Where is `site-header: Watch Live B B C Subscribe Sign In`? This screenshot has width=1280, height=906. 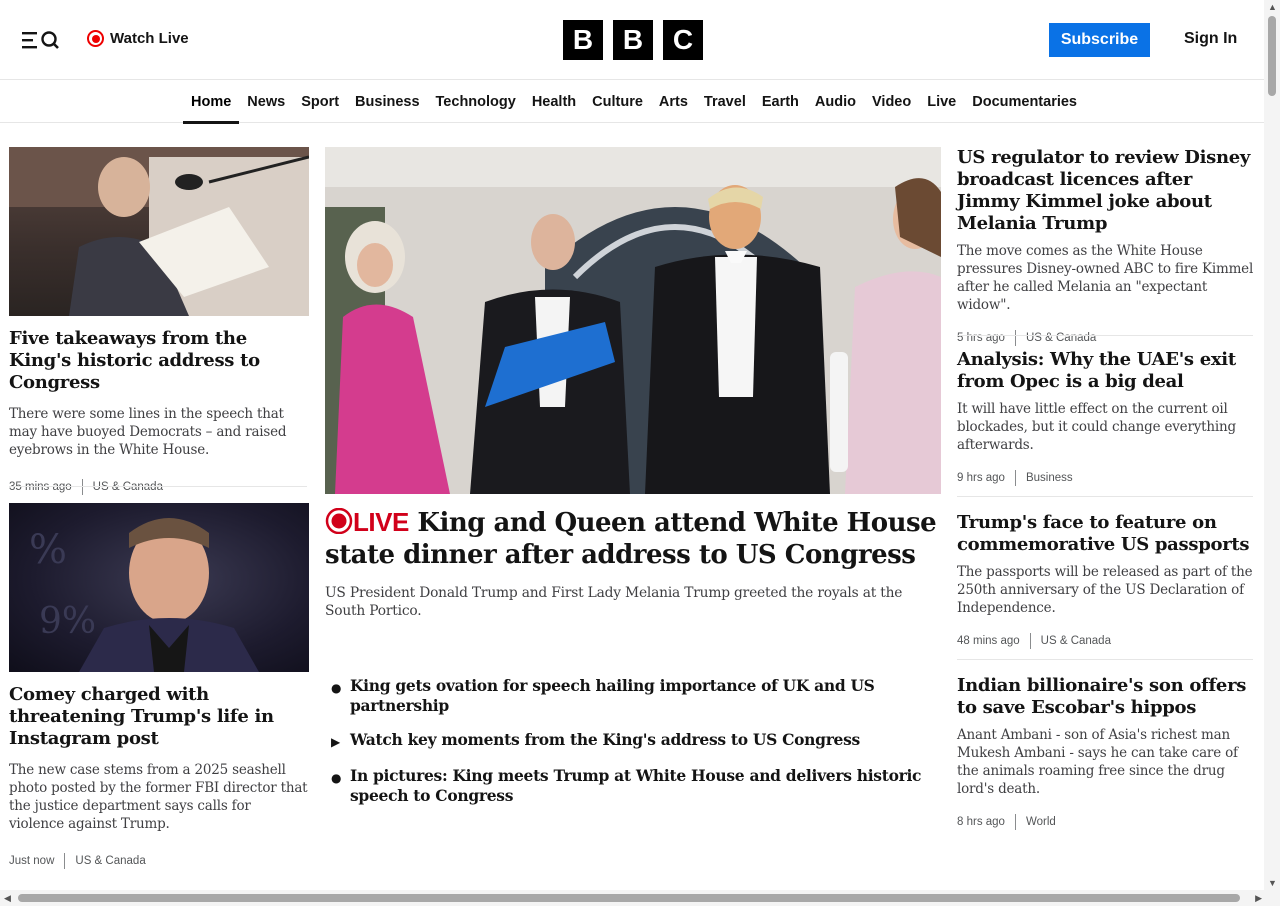
site-header: Watch Live B B C Subscribe Sign In is located at coordinates (632, 40).